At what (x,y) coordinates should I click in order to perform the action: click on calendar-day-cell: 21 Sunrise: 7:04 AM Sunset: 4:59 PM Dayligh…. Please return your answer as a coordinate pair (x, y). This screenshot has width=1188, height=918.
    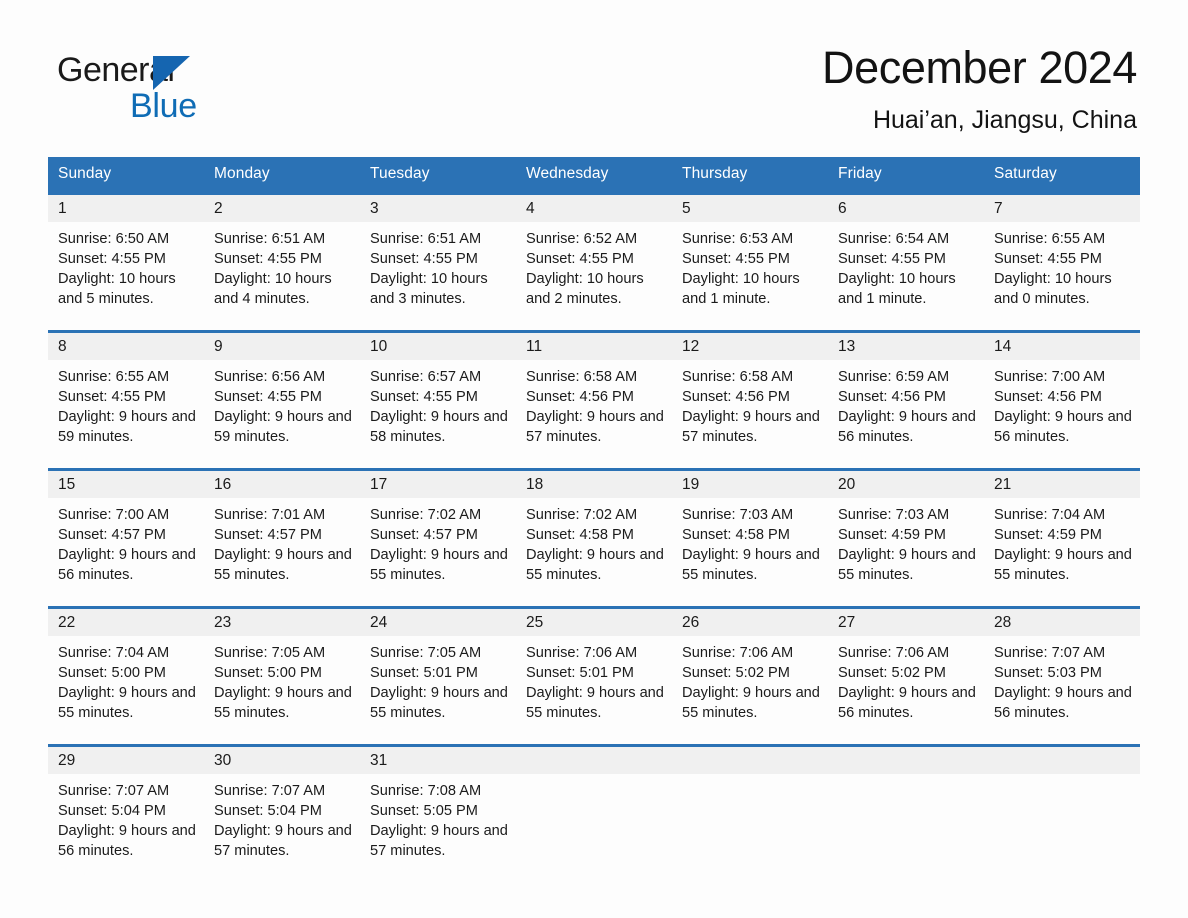
    Looking at the image, I should click on (1062, 530).